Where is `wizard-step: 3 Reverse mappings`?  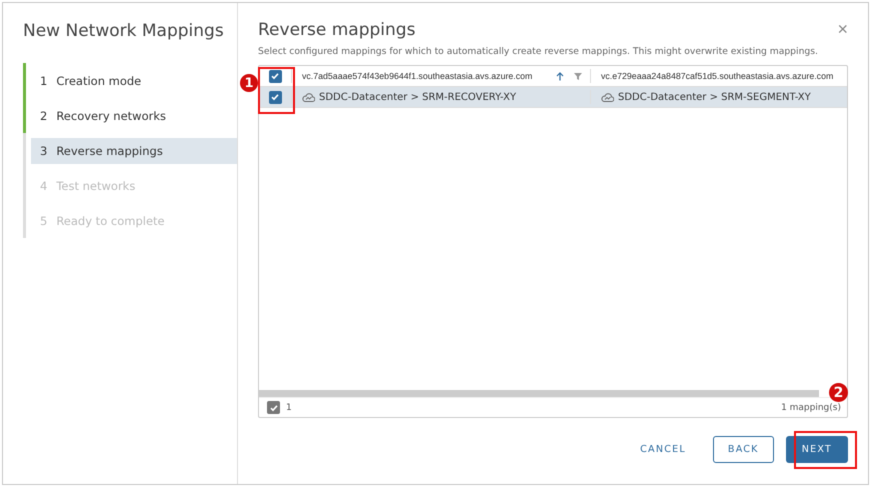
wizard-step: 3 Reverse mappings is located at coordinates (134, 151).